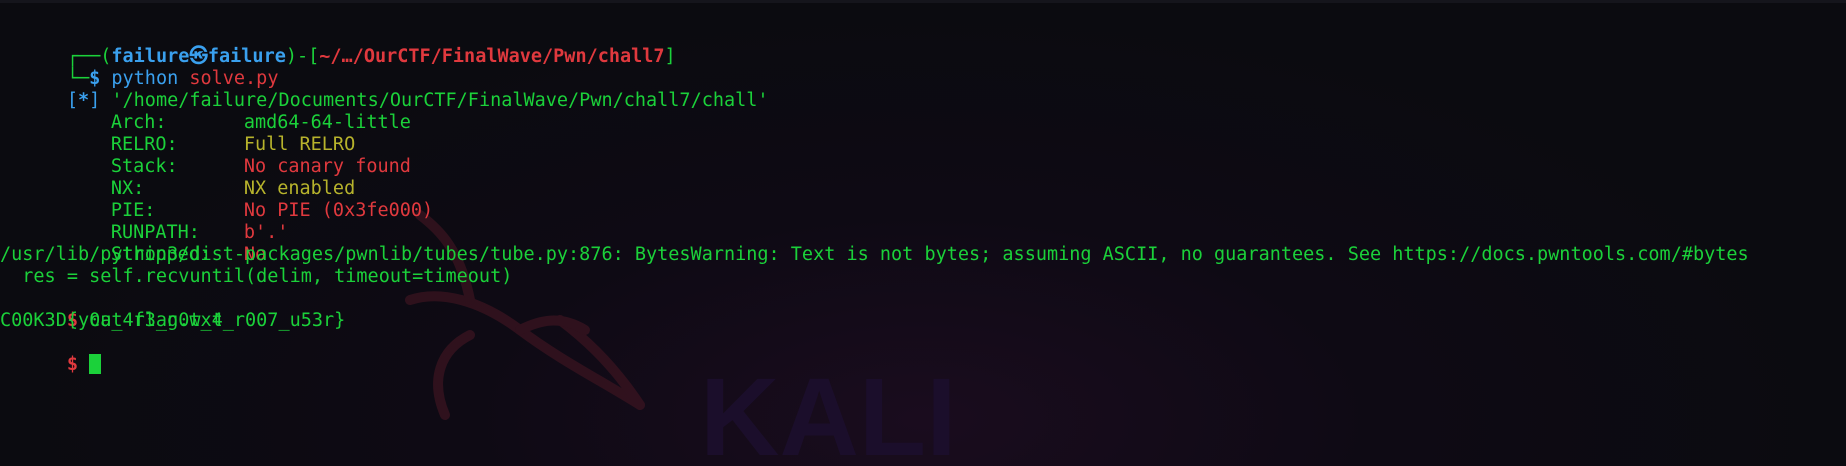 The image size is (1846, 466). I want to click on terminal-cursor, so click(94, 364).